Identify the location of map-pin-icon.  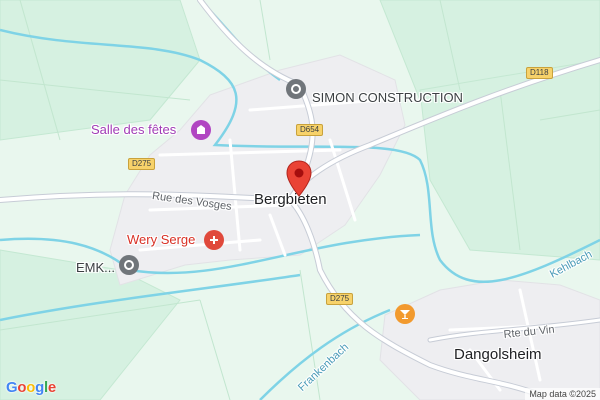
(299, 181).